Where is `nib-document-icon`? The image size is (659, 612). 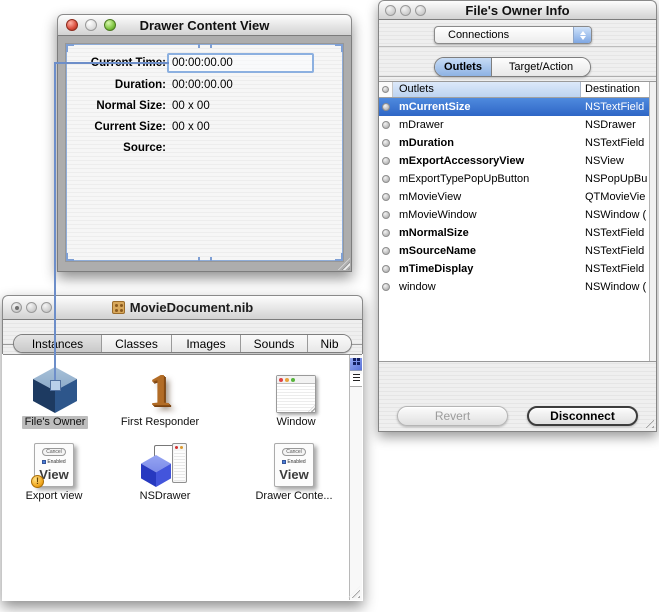
nib-document-icon is located at coordinates (118, 307).